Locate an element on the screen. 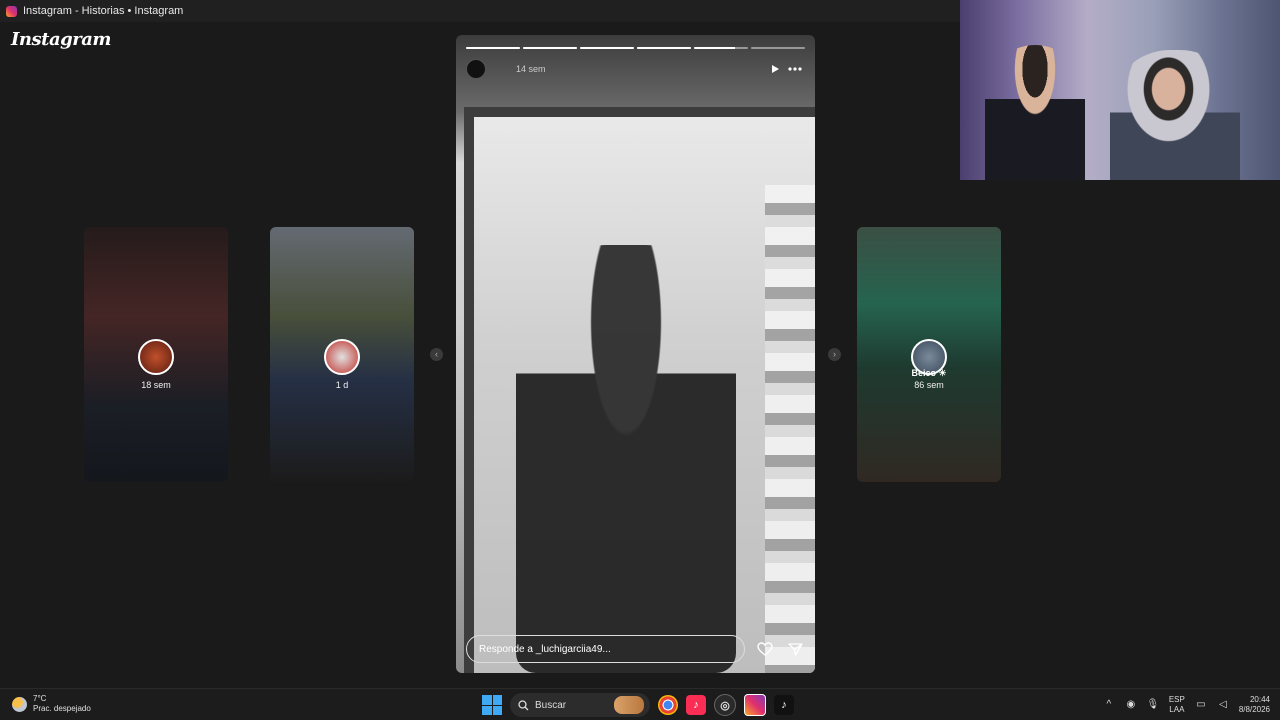  heart-icon is located at coordinates (765, 649).